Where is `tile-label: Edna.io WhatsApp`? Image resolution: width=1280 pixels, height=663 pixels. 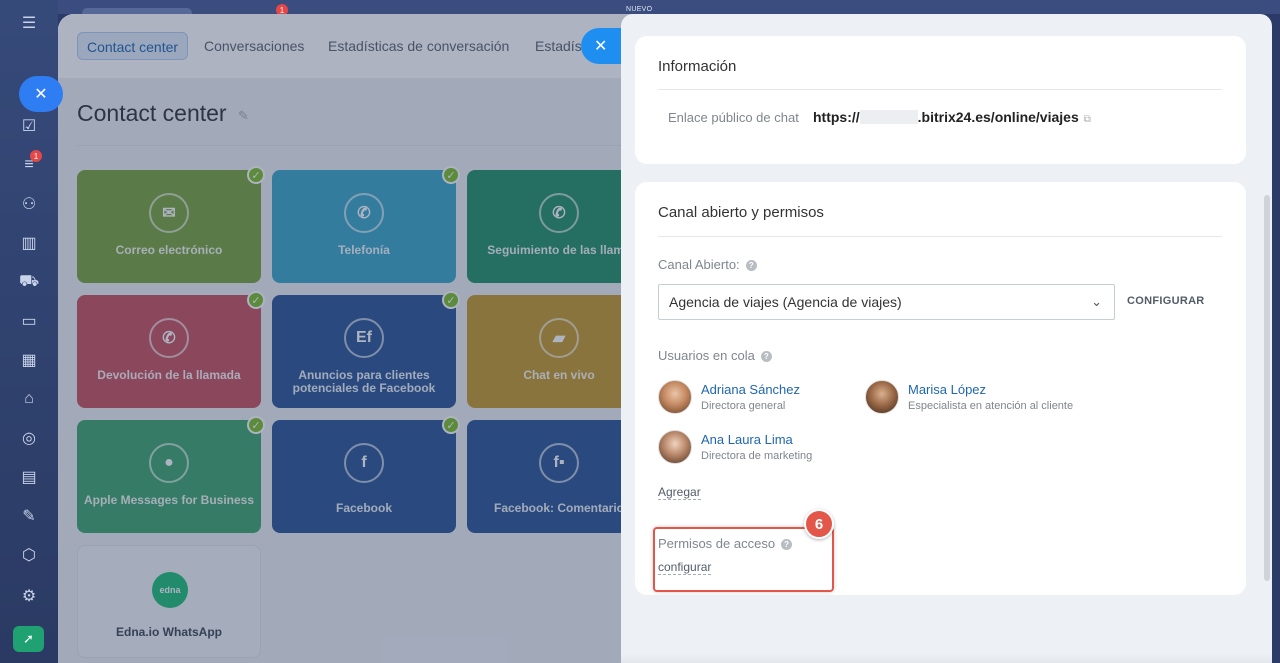
tile-label: Edna.io WhatsApp is located at coordinates (169, 632).